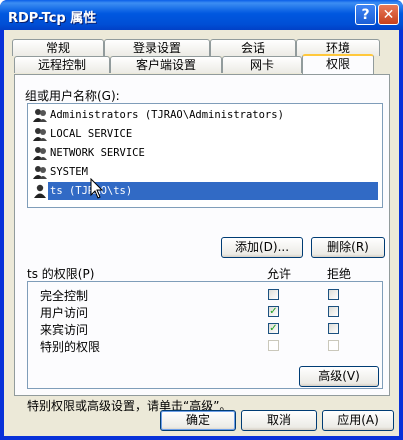 The height and width of the screenshot is (440, 403). What do you see at coordinates (358, 420) in the screenshot?
I see `apply-button: 应用(A)` at bounding box center [358, 420].